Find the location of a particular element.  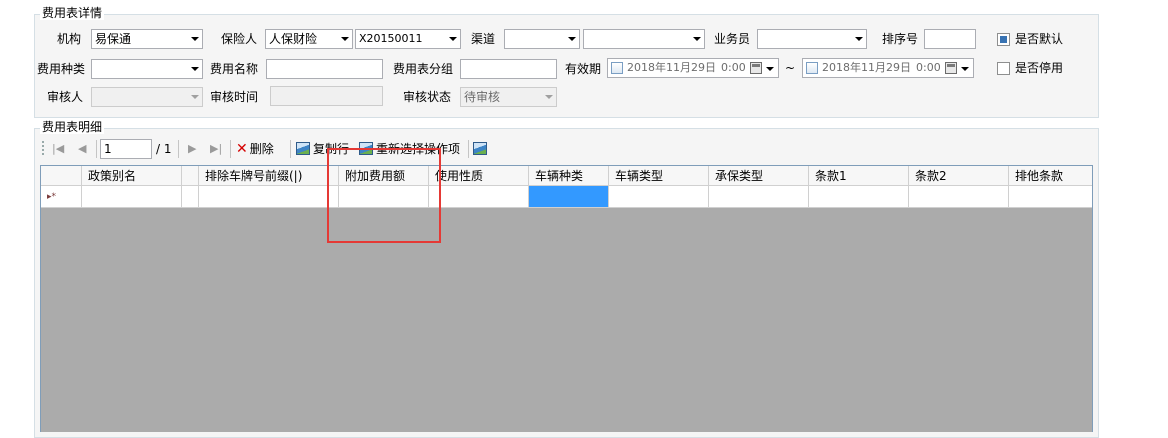

column-header: 排他条款 is located at coordinates (1050, 175).